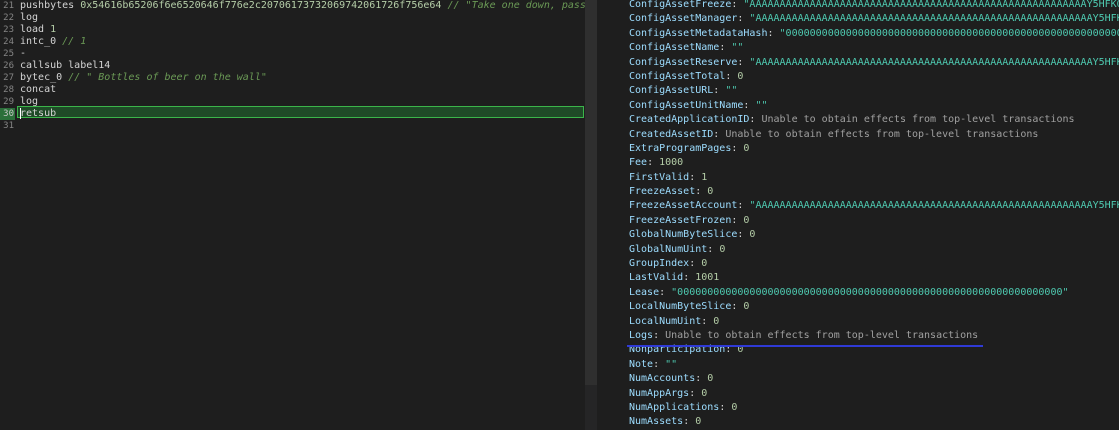  I want to click on field-key: LastValid, so click(656, 278).